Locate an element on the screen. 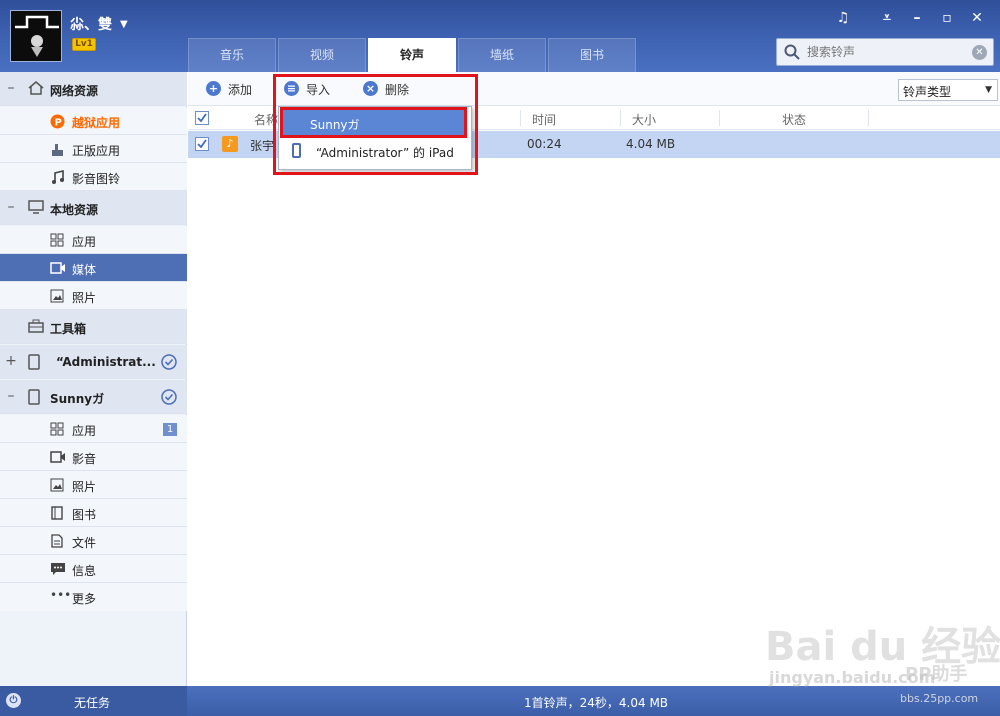 Image resolution: width=1000 pixels, height=716 pixels. sidebar-item-device-books: 图书 is located at coordinates (93, 513).